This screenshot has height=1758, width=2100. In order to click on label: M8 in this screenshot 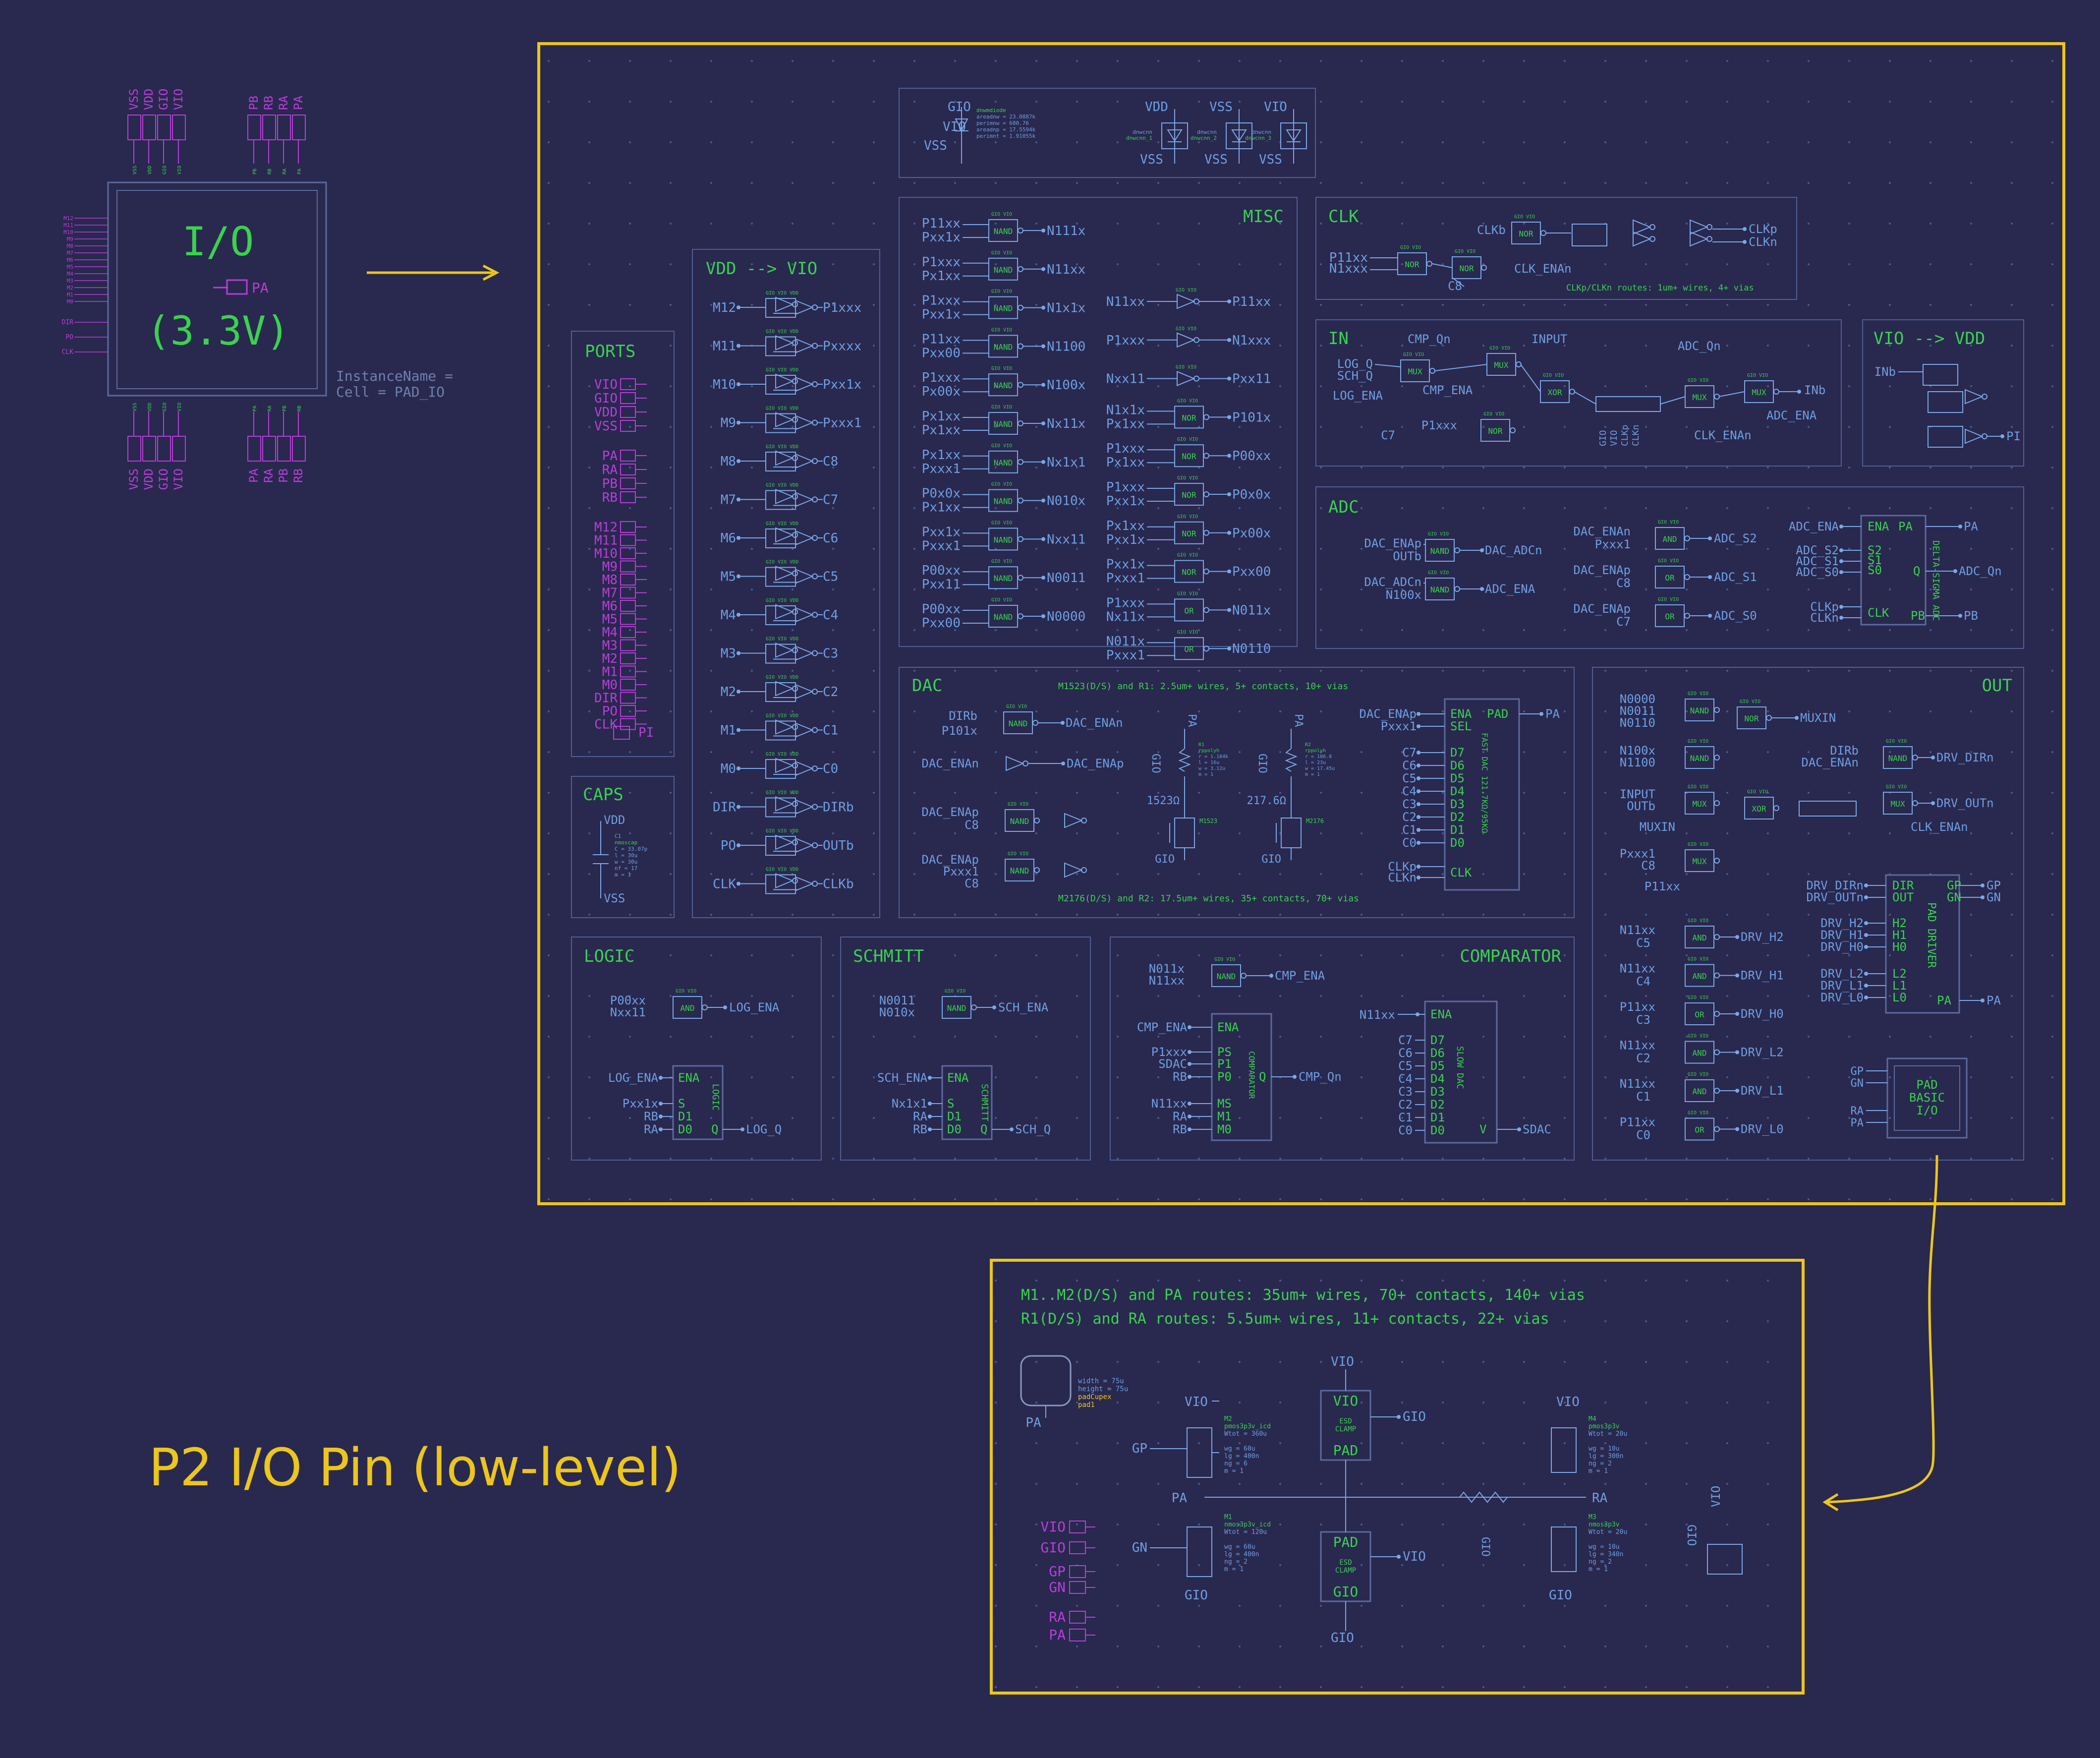, I will do `click(728, 461)`.